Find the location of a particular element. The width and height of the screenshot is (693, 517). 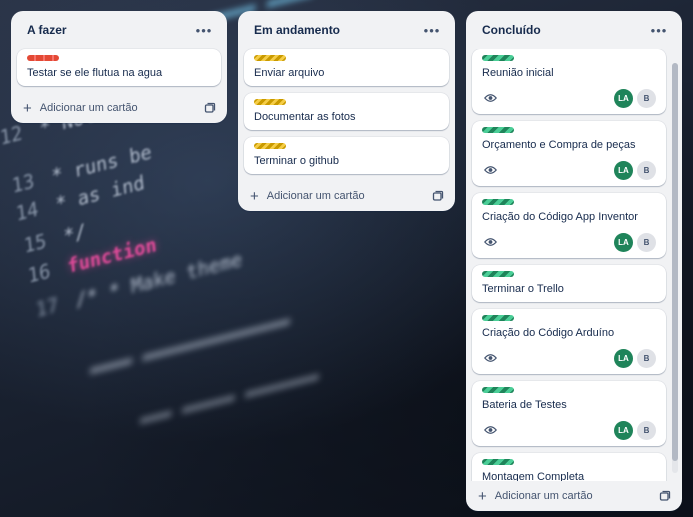

list-title: Em andamento is located at coordinates (297, 30).